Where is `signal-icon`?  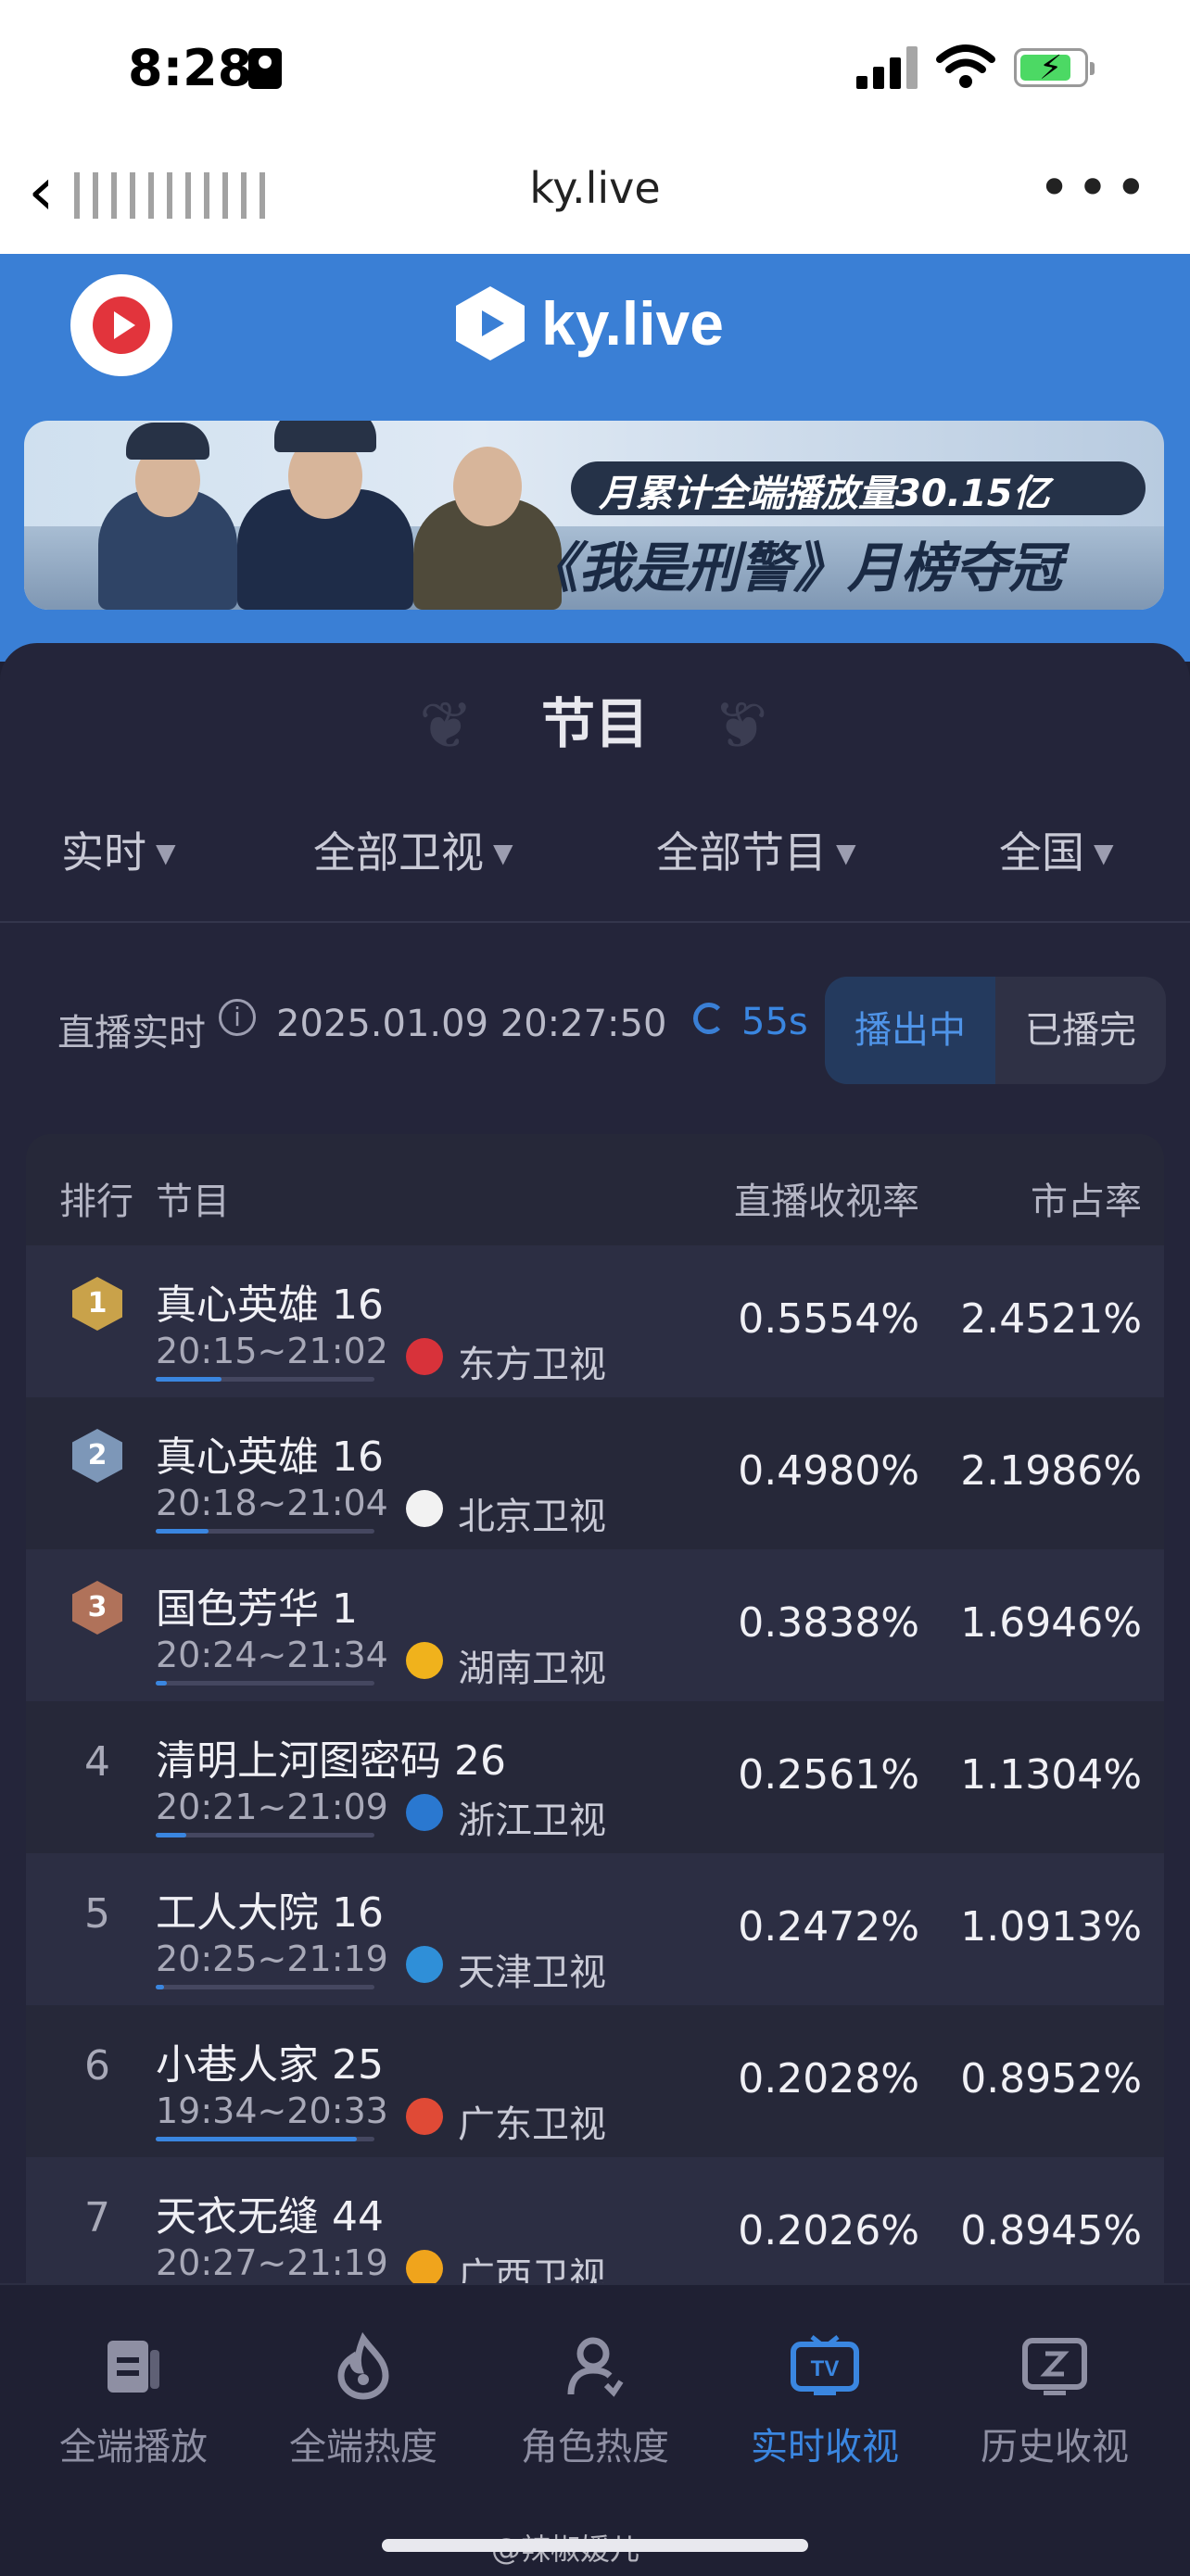 signal-icon is located at coordinates (887, 68).